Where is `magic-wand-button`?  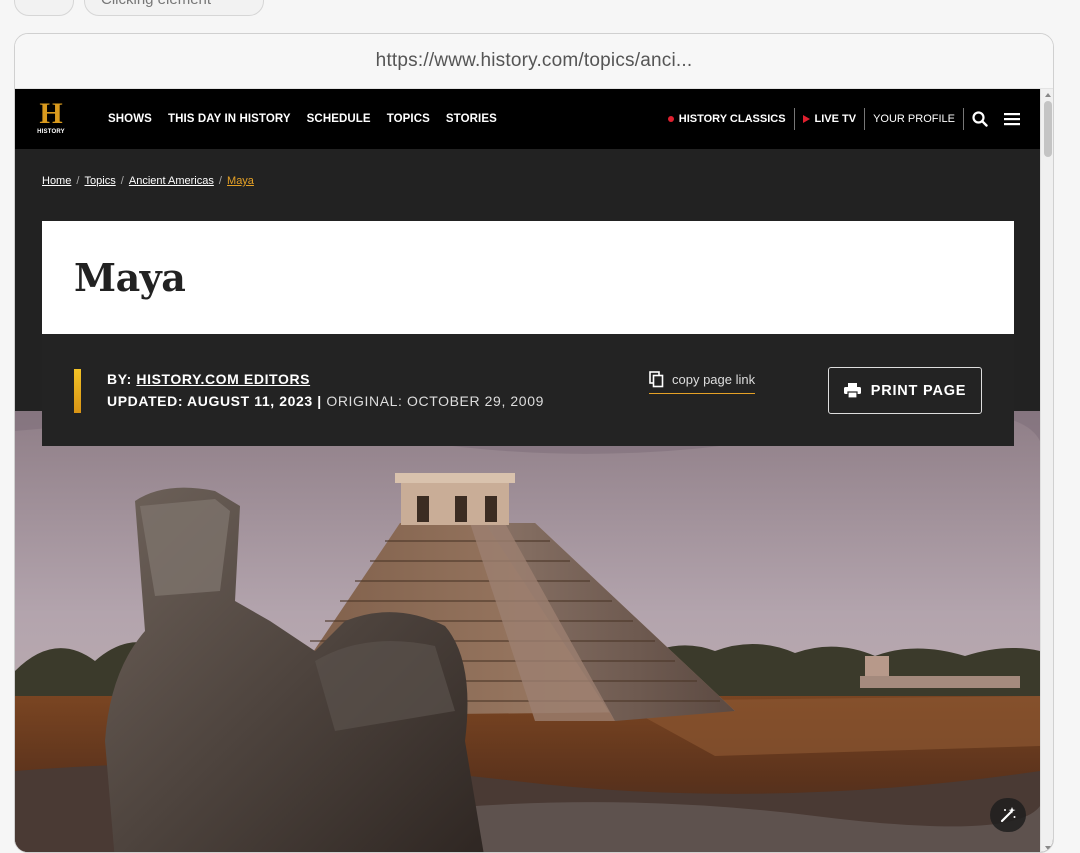
magic-wand-button is located at coordinates (1008, 815).